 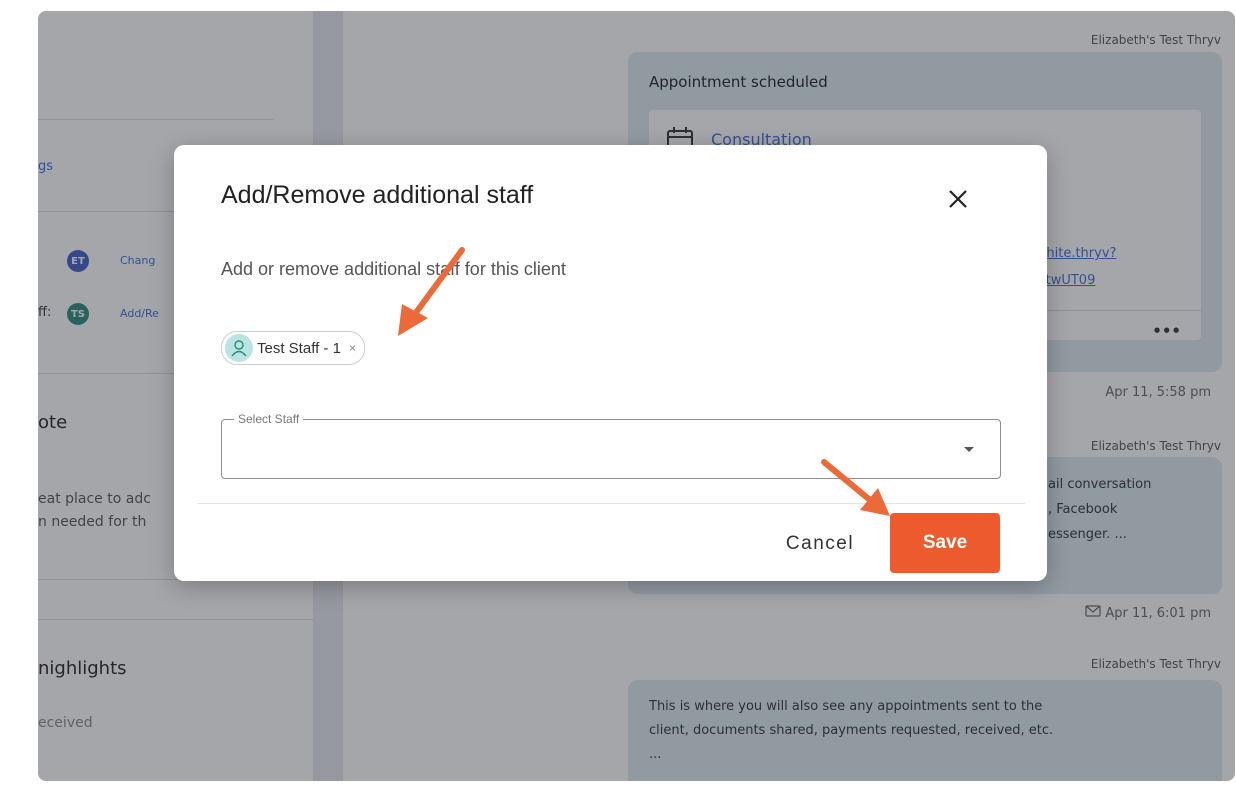 What do you see at coordinates (352, 348) in the screenshot?
I see `chip-remove-button: ×` at bounding box center [352, 348].